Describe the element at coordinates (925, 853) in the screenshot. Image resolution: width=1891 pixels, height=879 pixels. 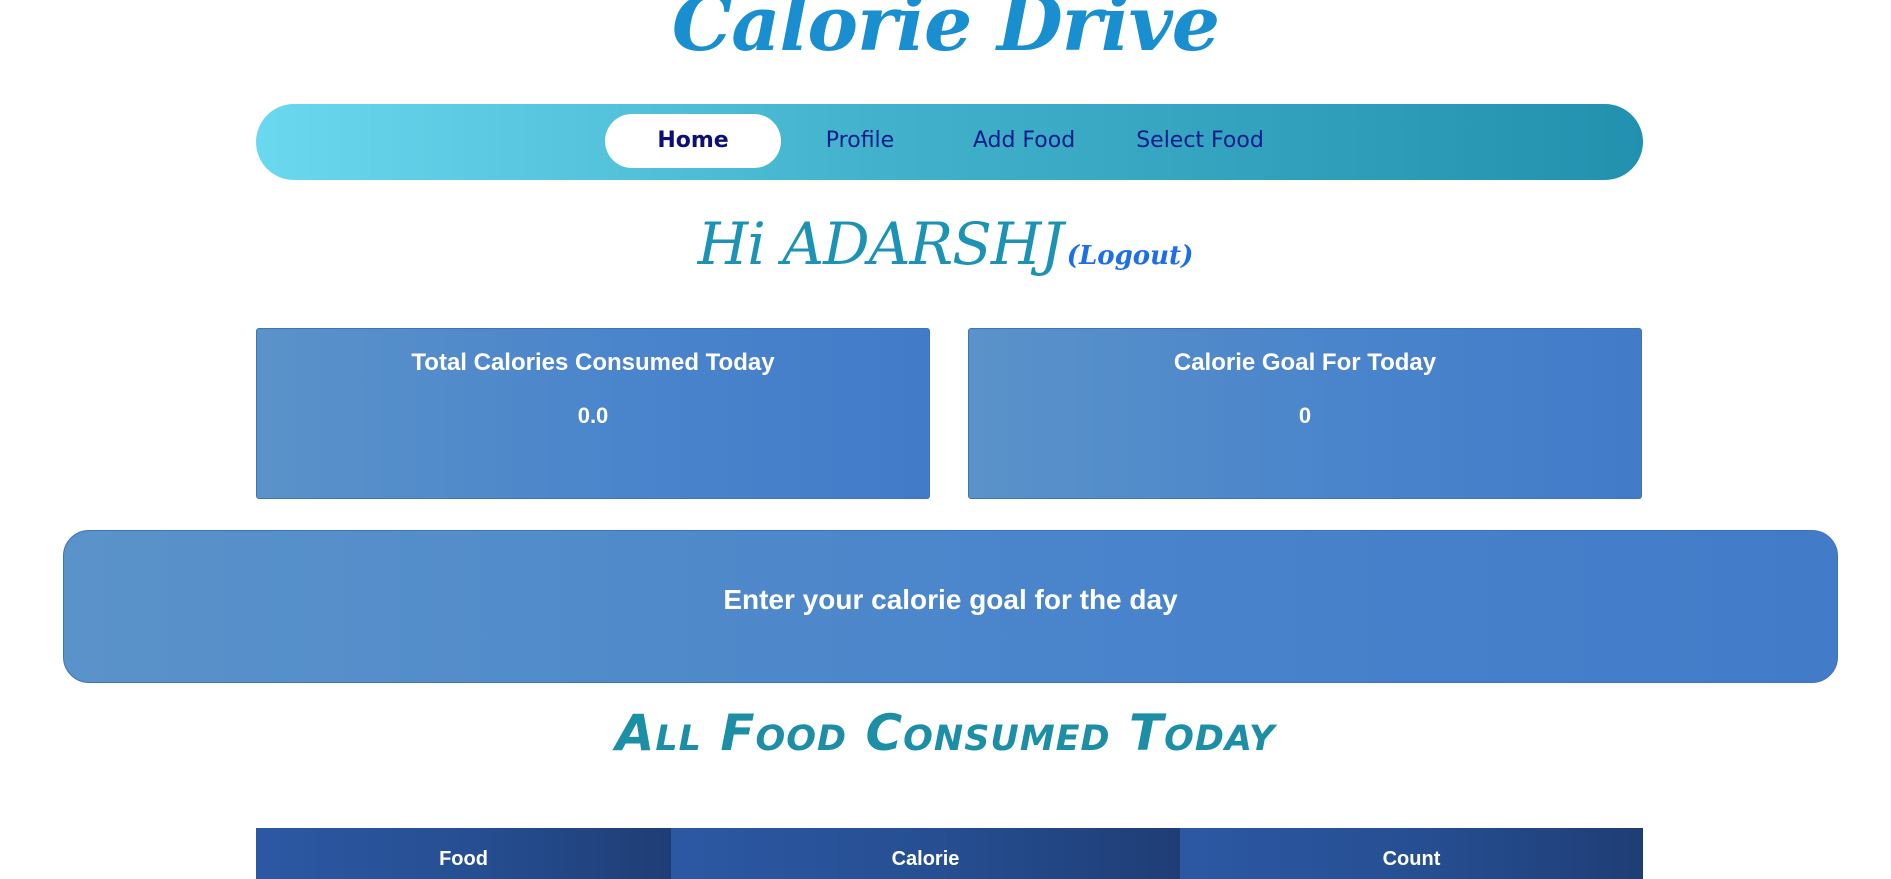
I see `column-header-calorie: Calorie` at that location.